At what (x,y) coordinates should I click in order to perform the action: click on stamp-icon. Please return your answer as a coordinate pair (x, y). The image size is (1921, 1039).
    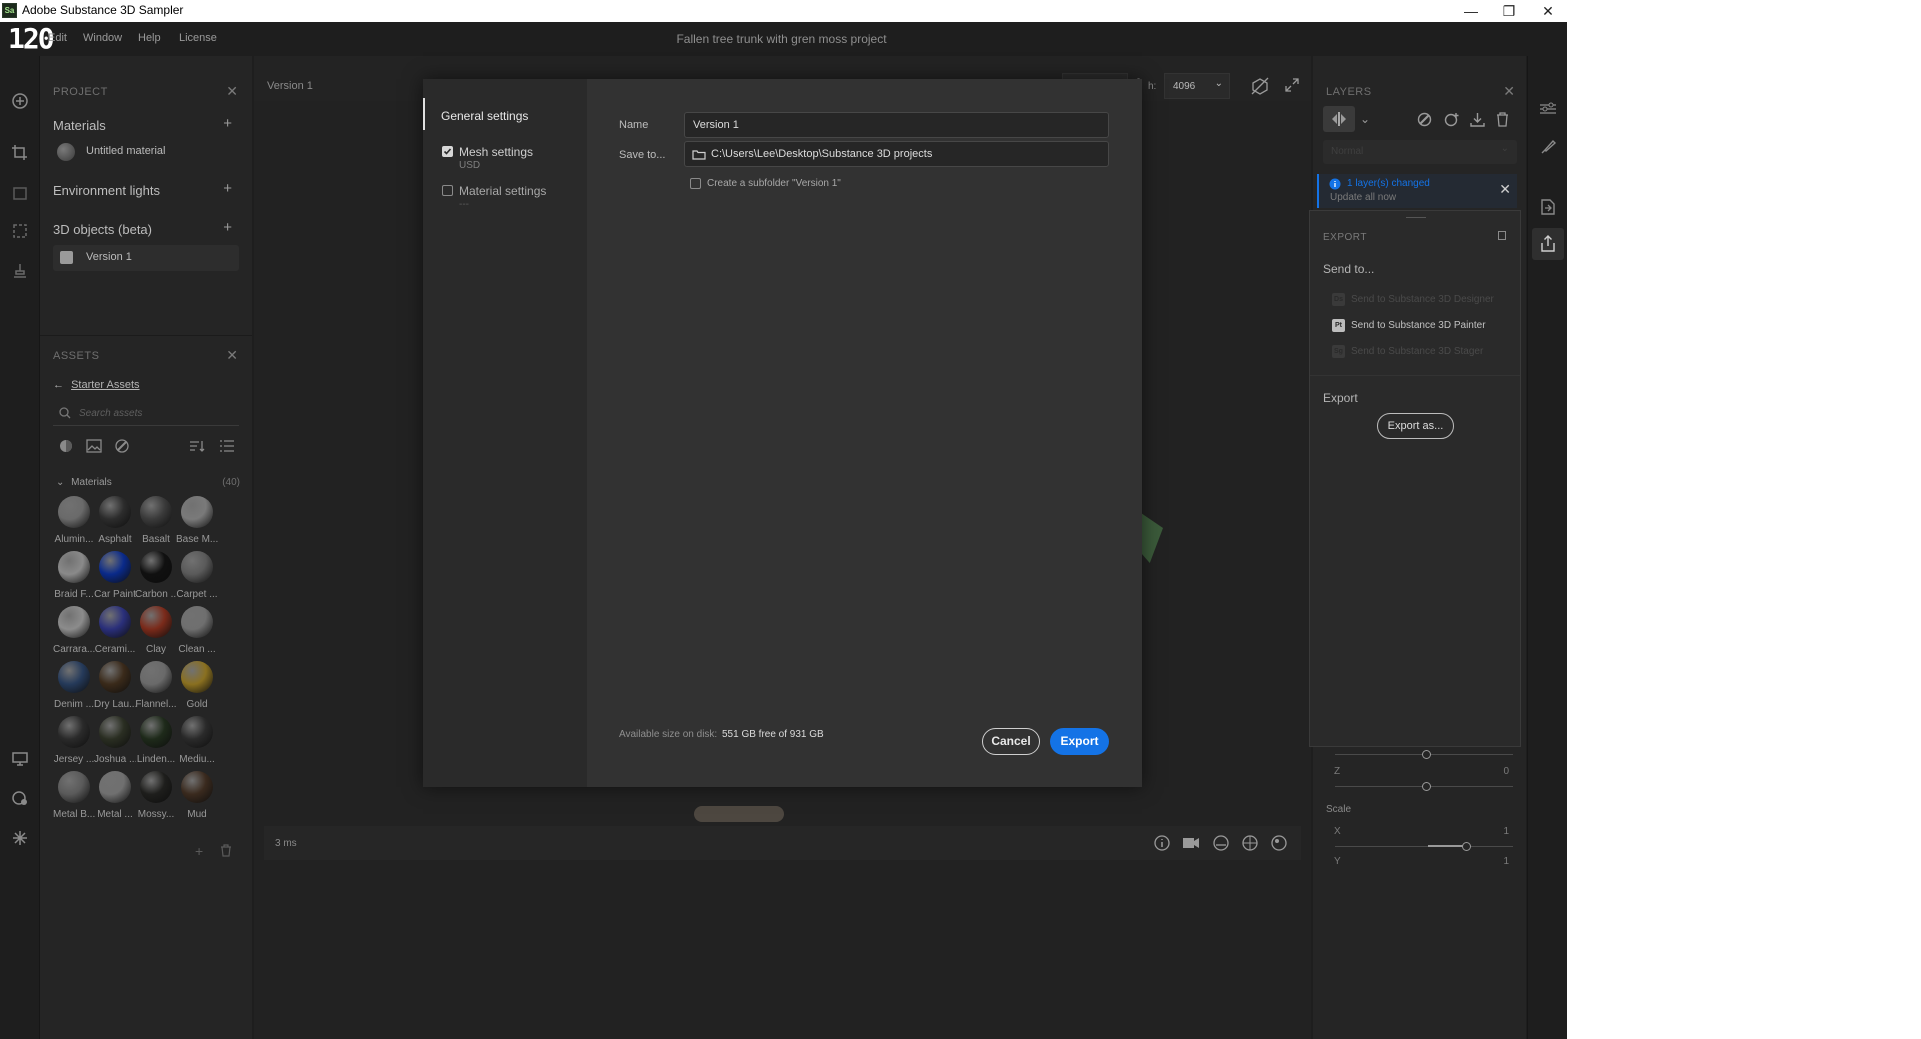
    Looking at the image, I should click on (20, 271).